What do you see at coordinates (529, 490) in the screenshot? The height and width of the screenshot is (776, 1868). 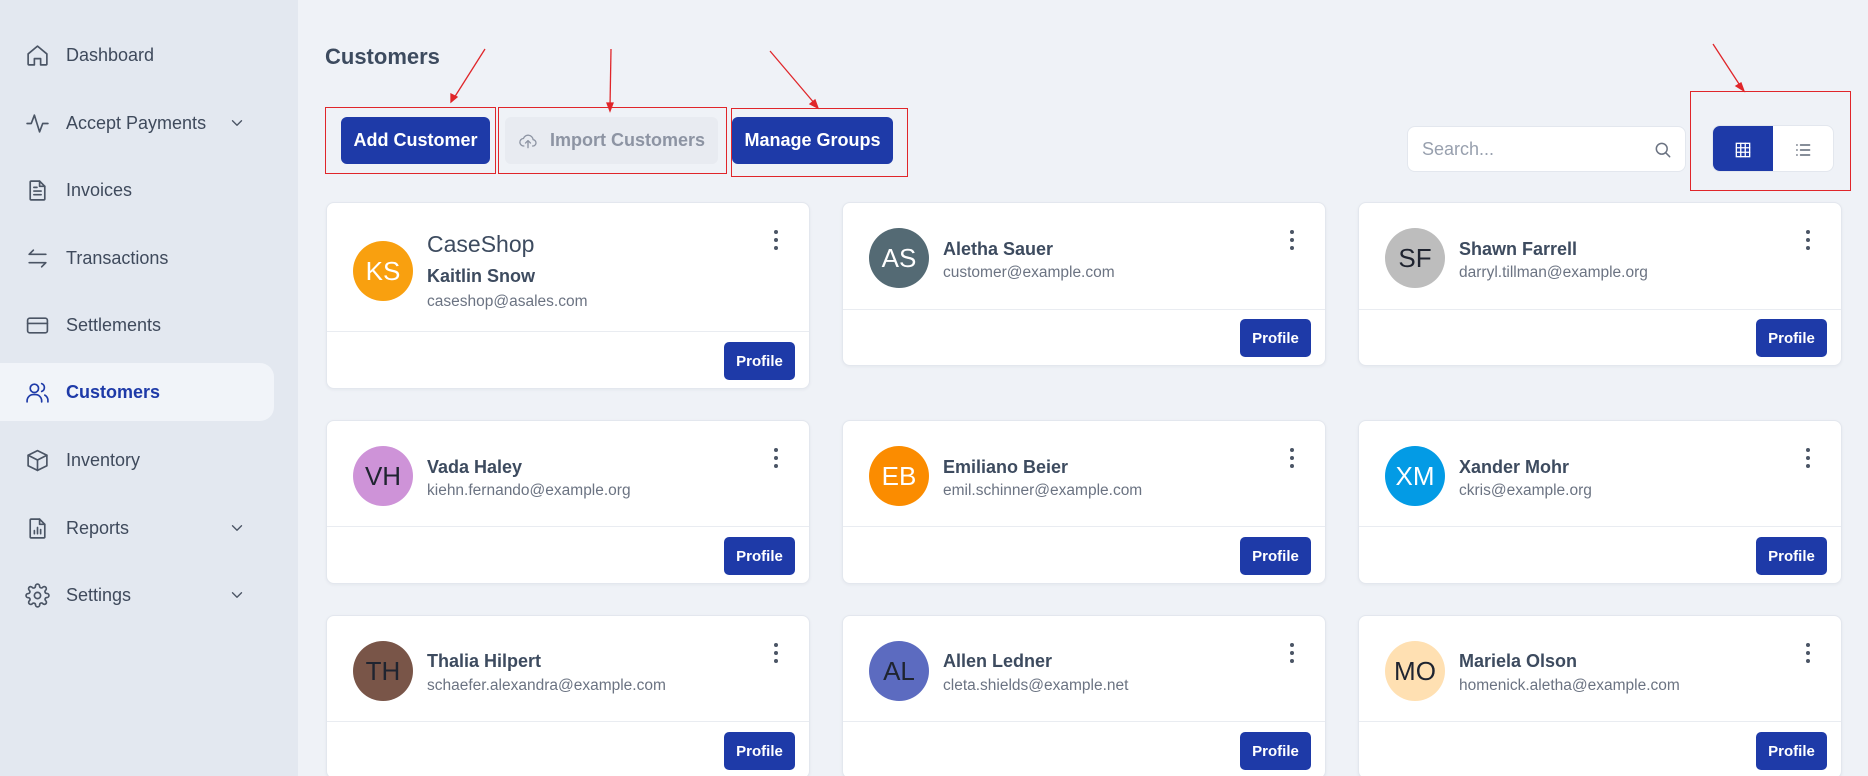 I see `customer-email: kiehn.fernando@example.org` at bounding box center [529, 490].